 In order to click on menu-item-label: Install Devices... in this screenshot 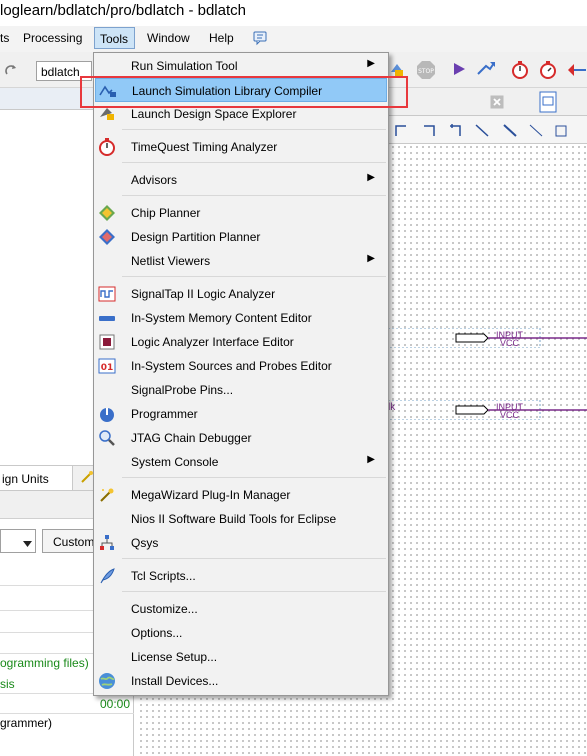, I will do `click(175, 681)`.